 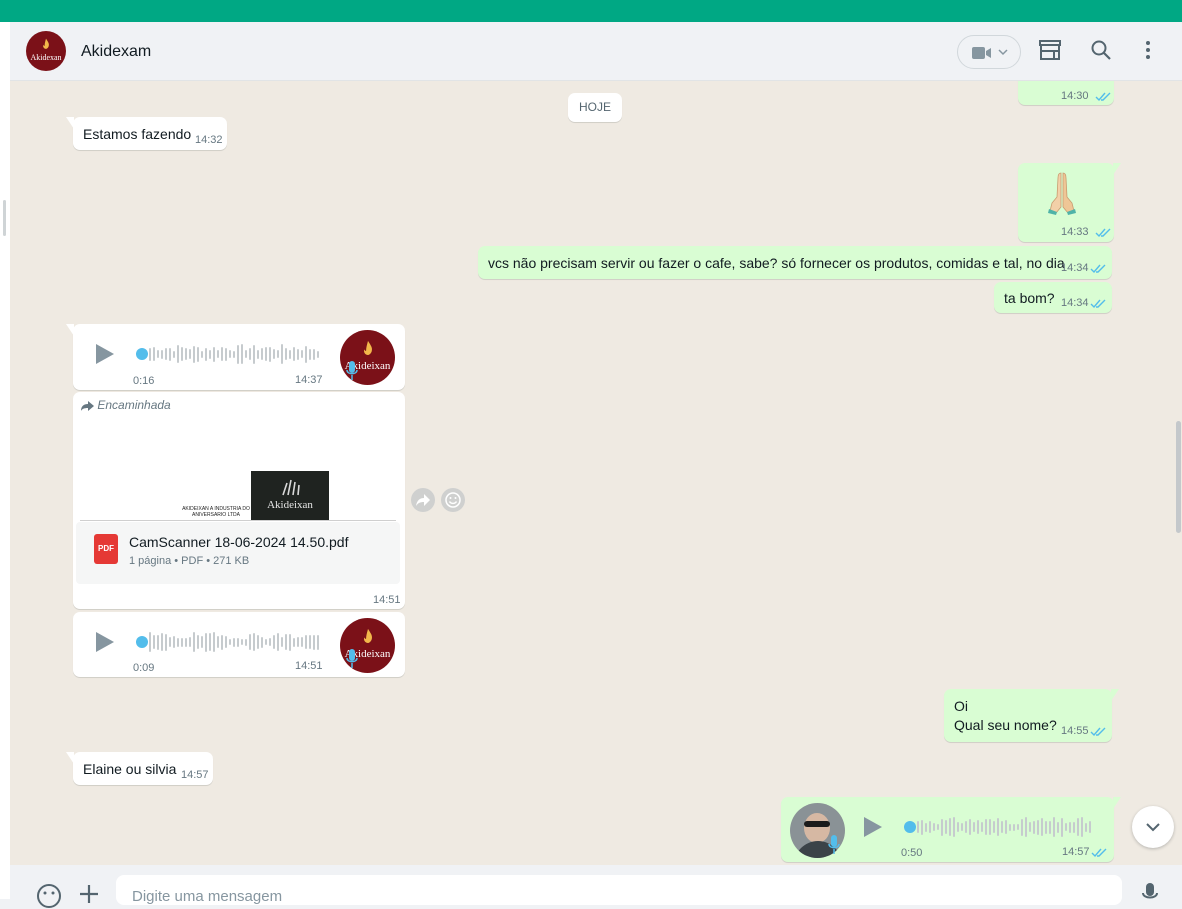 I want to click on voice-record-icon, so click(x=1150, y=893).